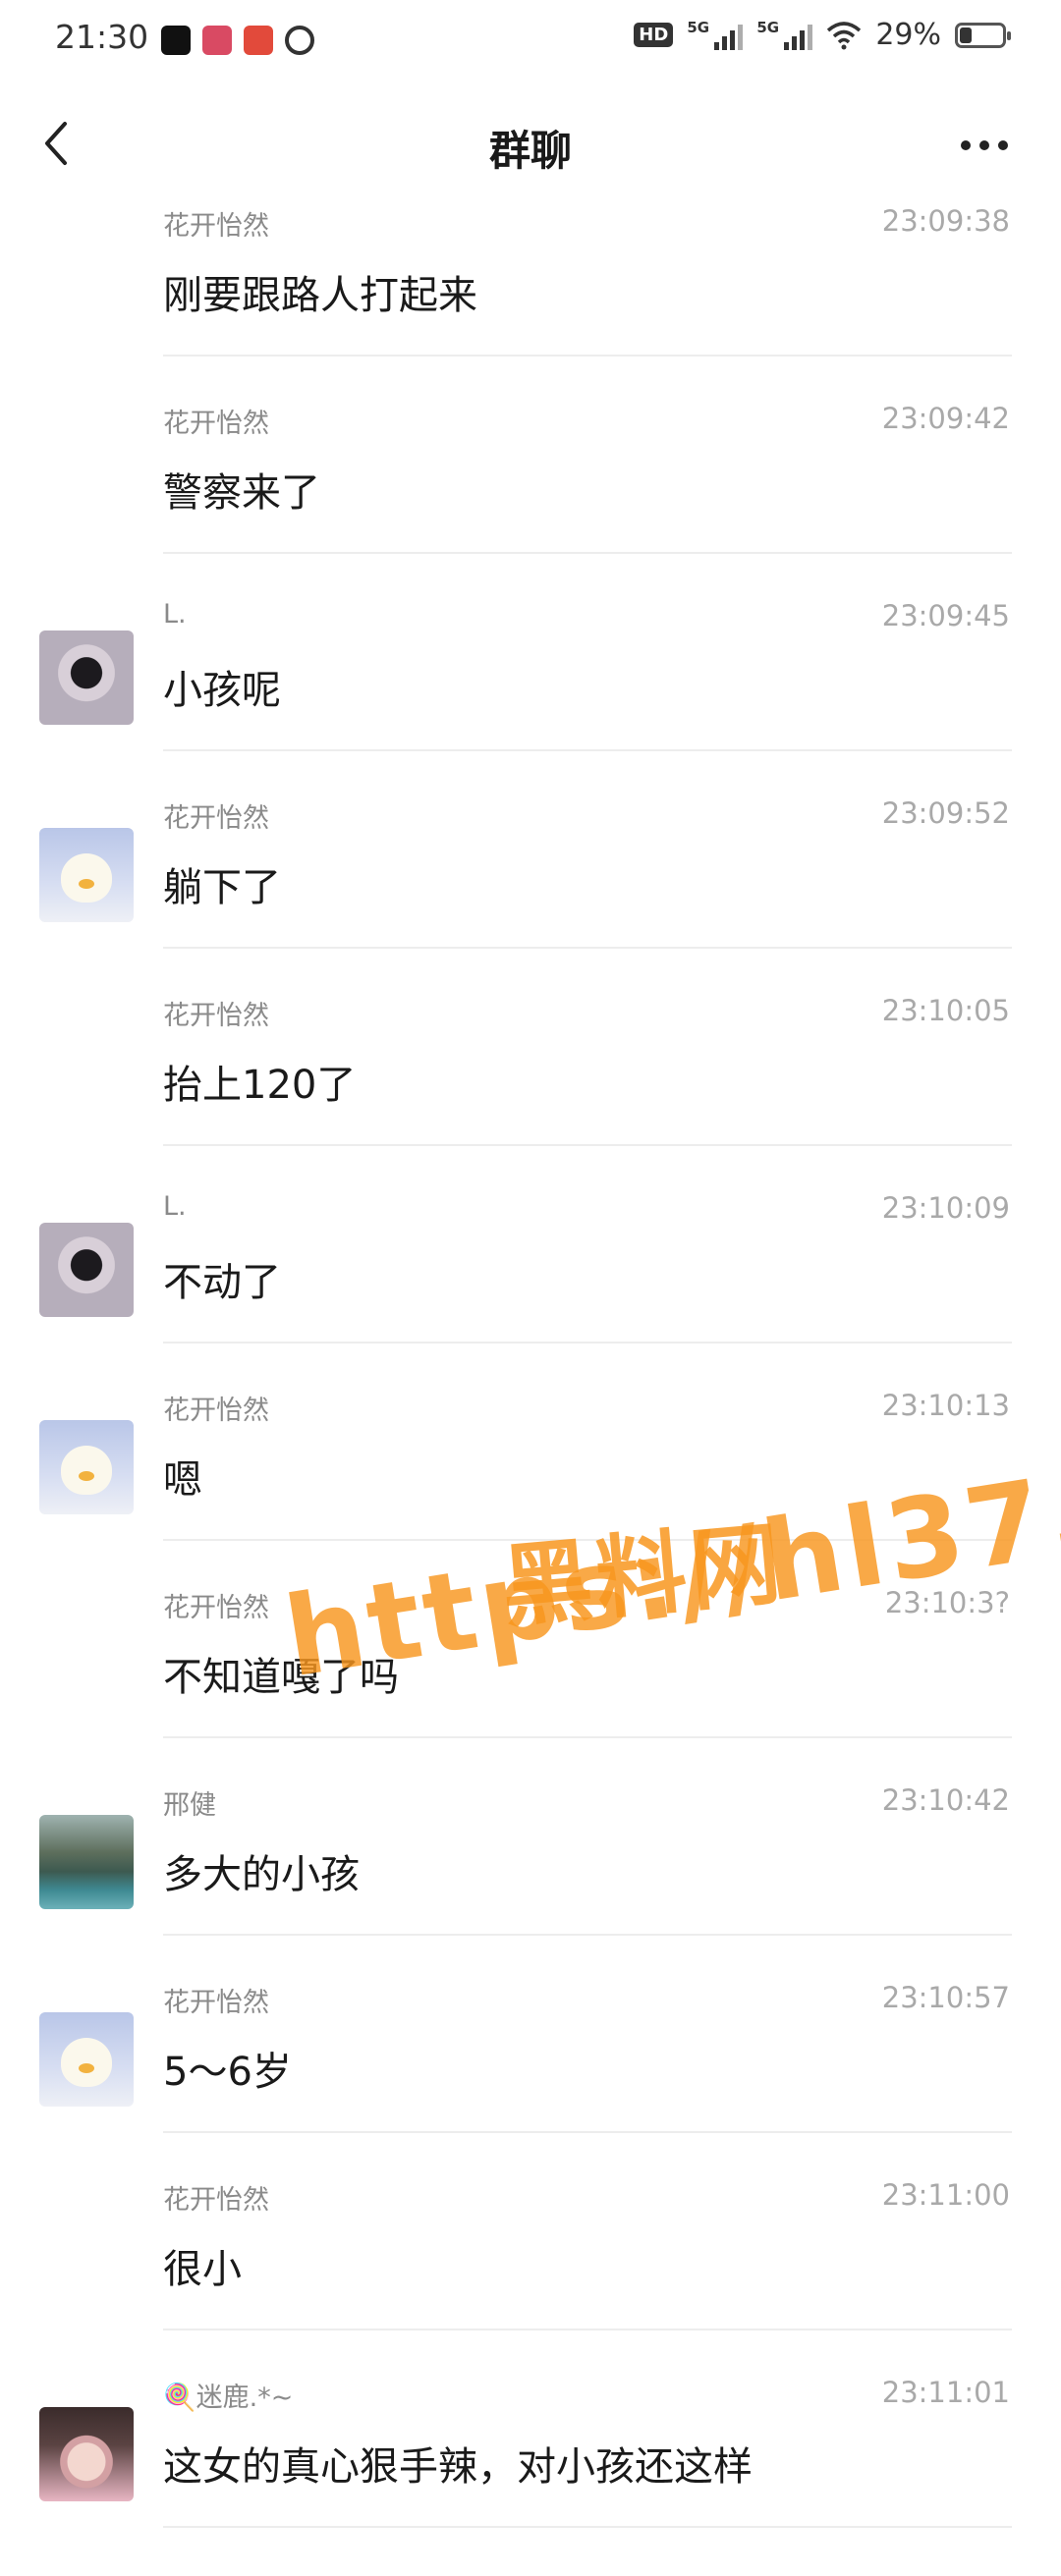 The width and height of the screenshot is (1061, 2576). I want to click on message-text: 小孩呢, so click(222, 690).